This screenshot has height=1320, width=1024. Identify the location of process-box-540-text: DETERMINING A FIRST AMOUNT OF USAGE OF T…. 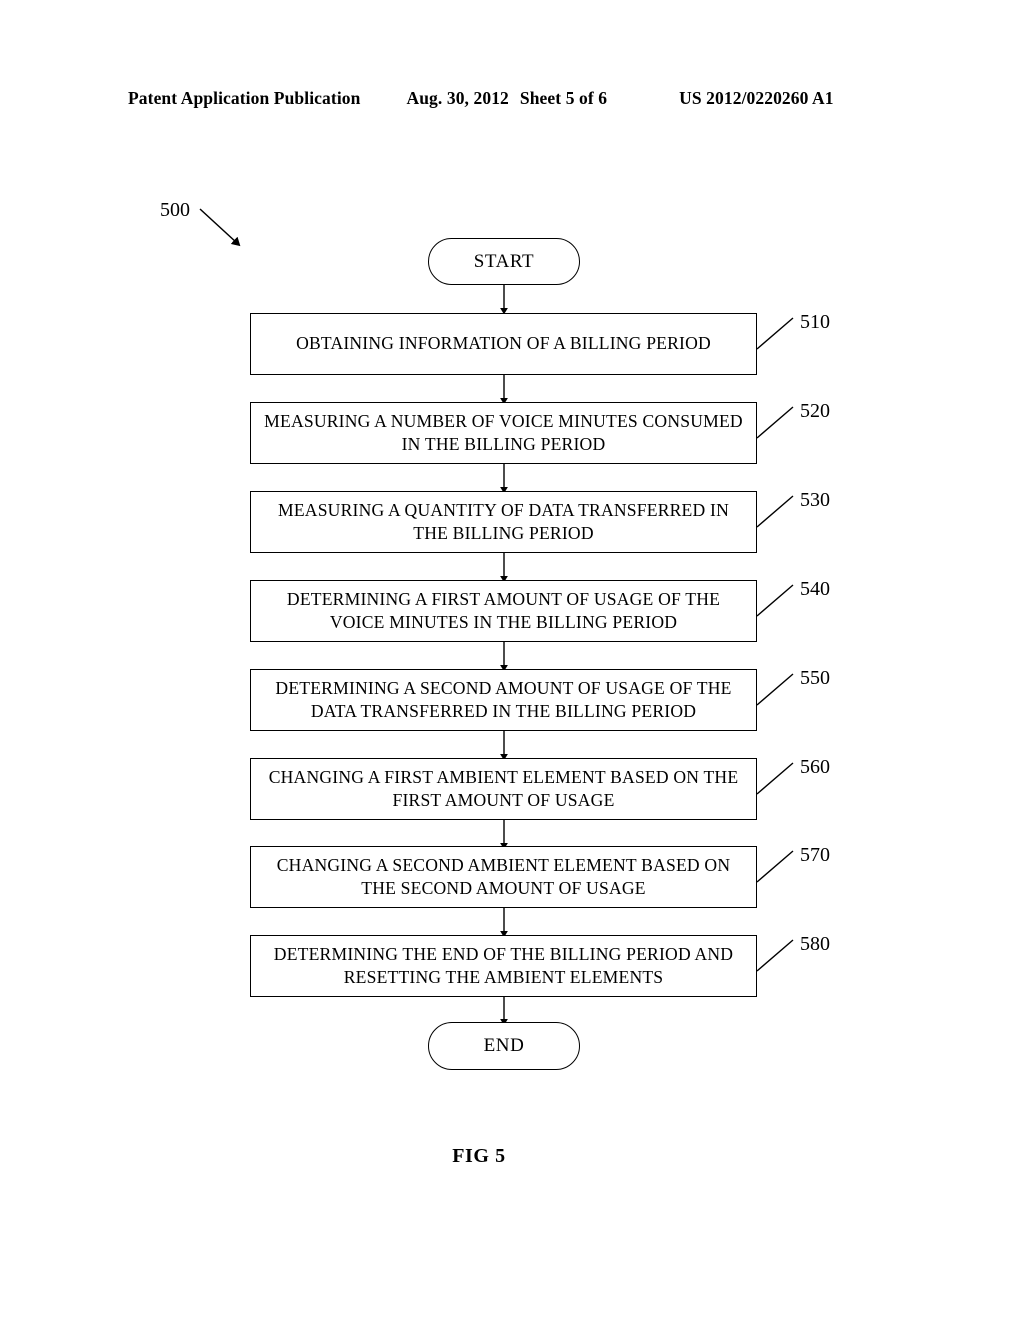
(503, 610).